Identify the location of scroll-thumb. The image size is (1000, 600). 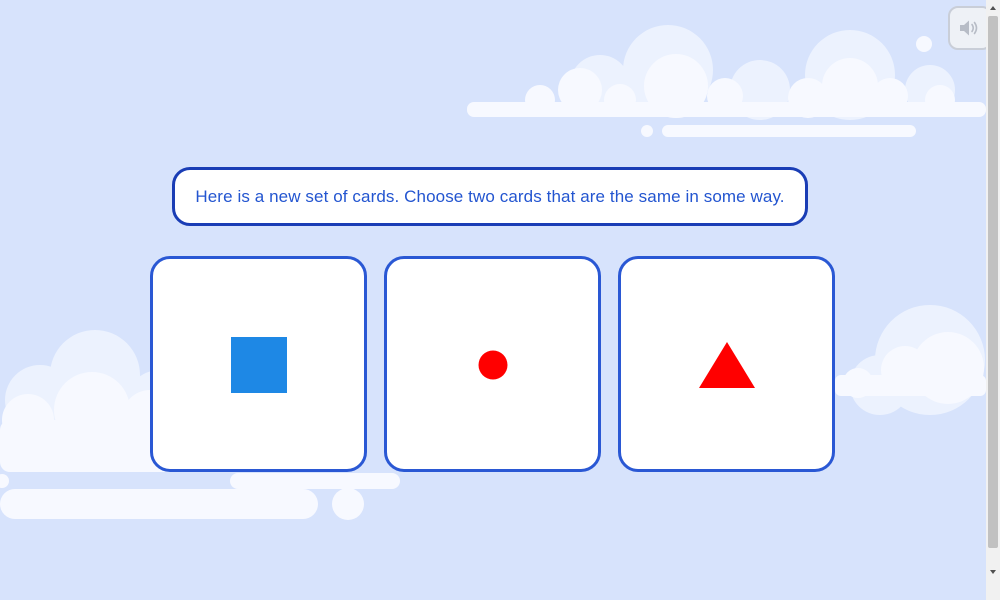
(993, 282).